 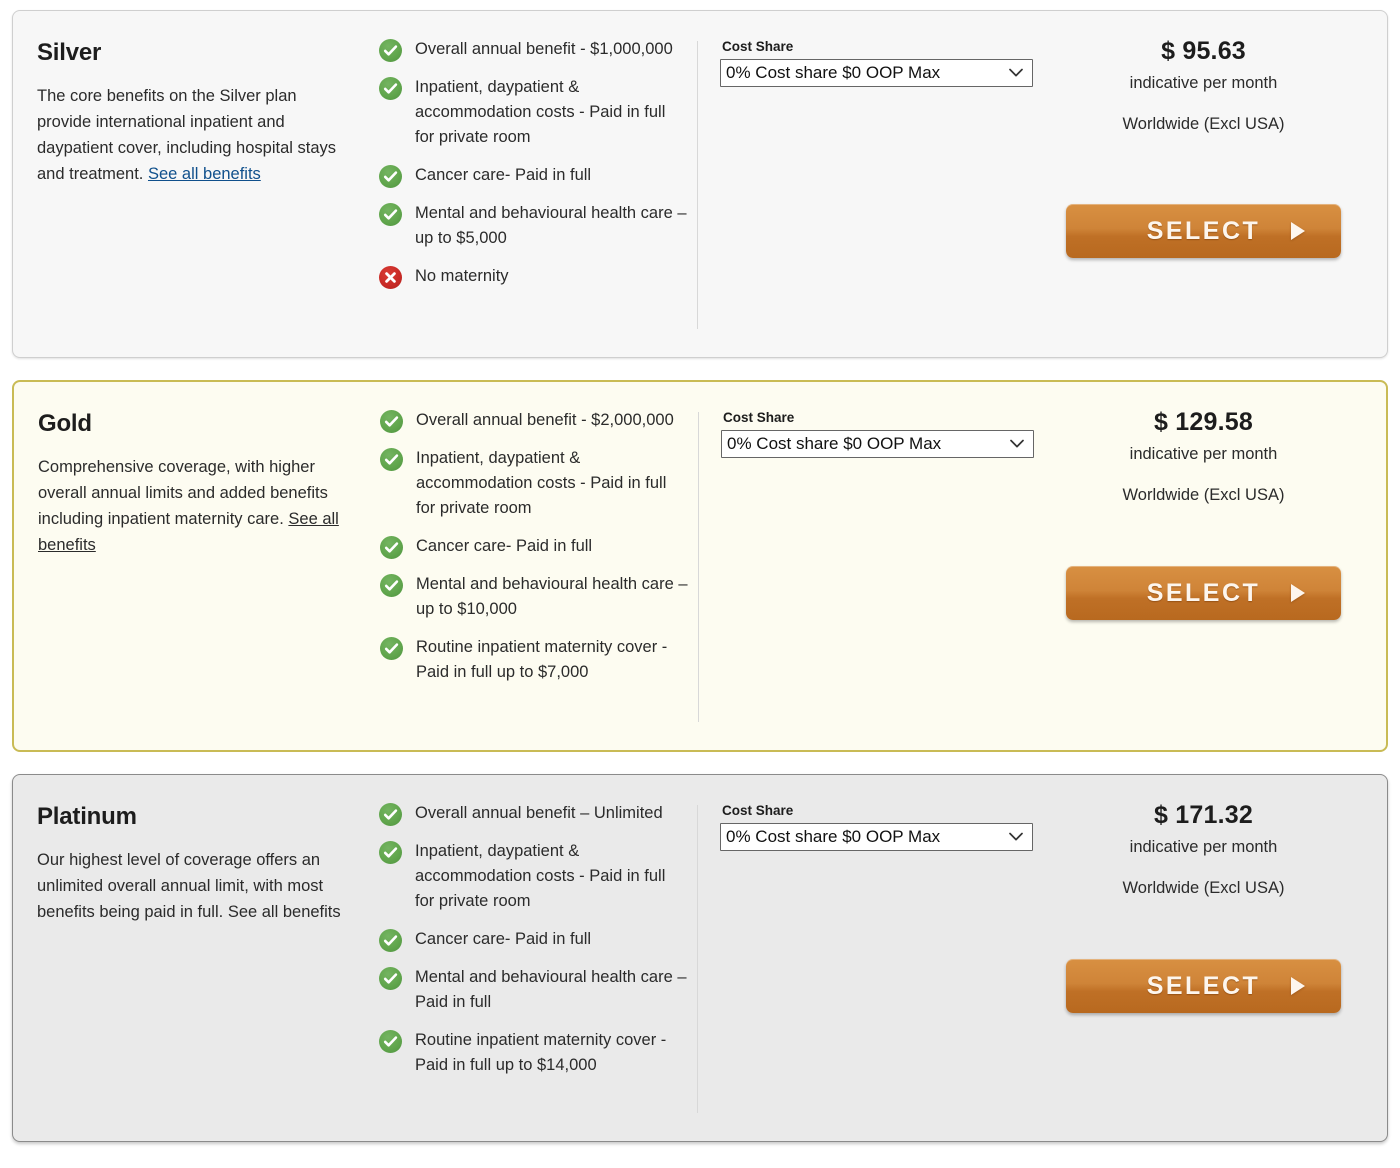 What do you see at coordinates (1203, 51) in the screenshot?
I see `plan-price: $ 95.63` at bounding box center [1203, 51].